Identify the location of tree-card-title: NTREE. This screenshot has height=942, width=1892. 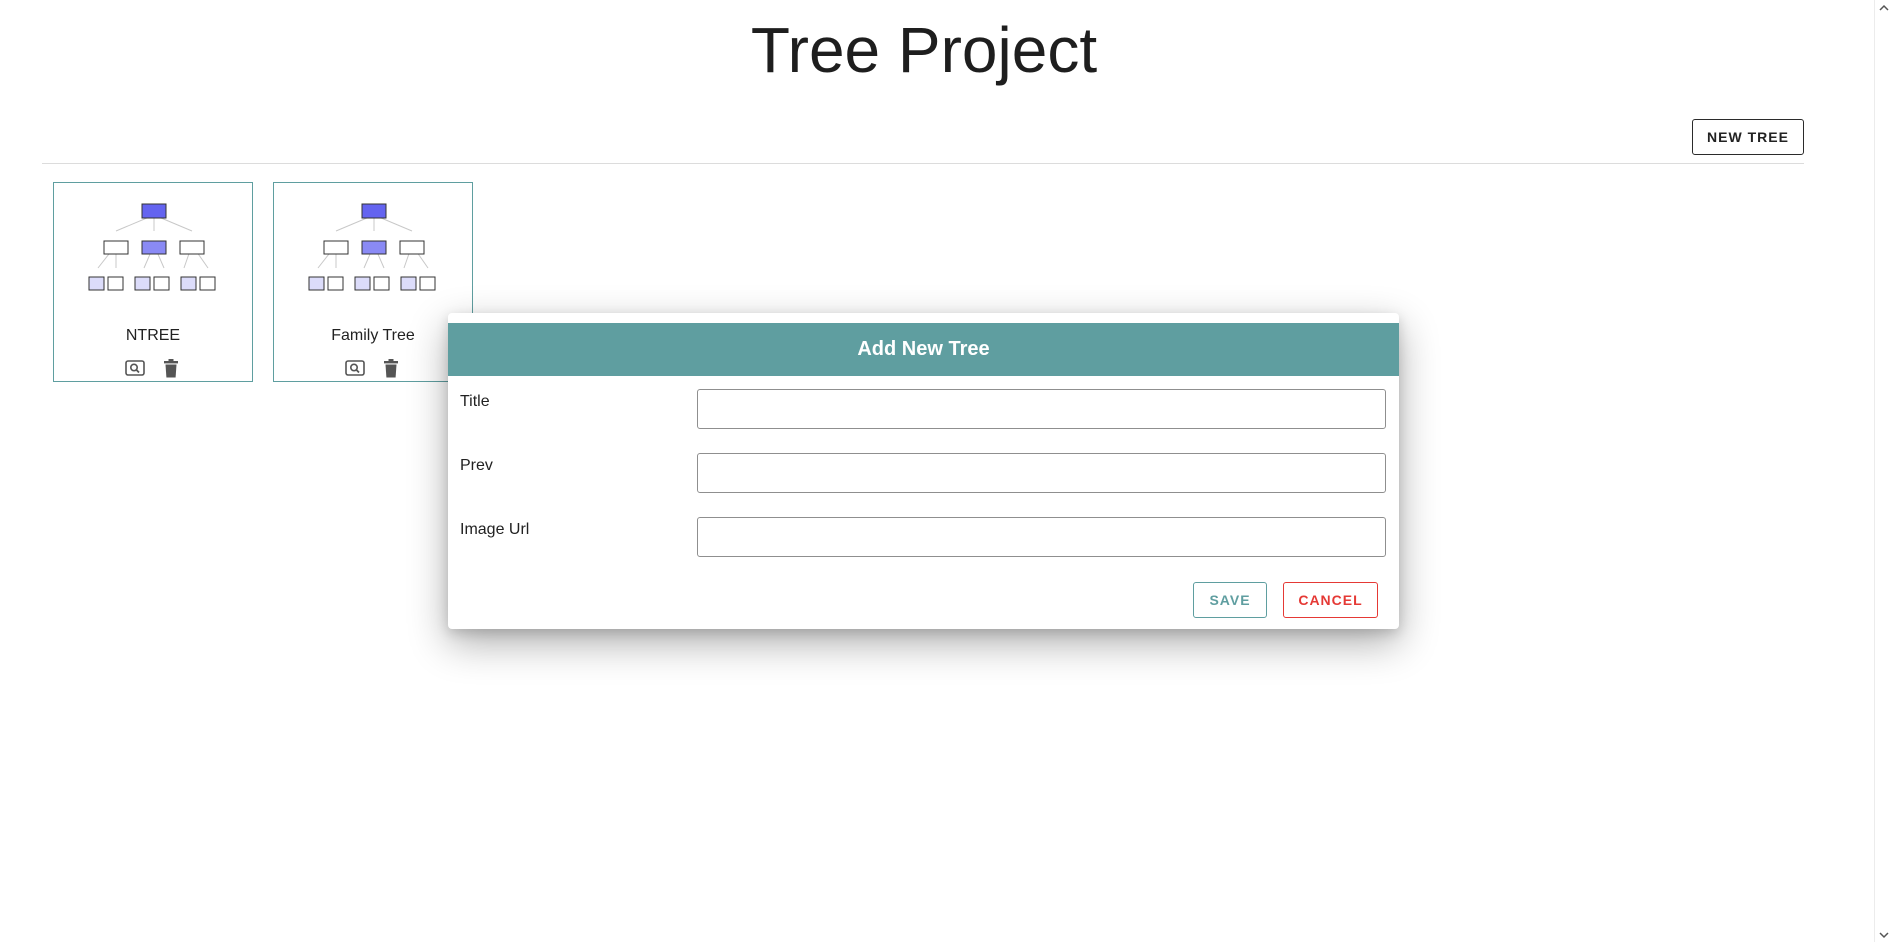
(153, 335).